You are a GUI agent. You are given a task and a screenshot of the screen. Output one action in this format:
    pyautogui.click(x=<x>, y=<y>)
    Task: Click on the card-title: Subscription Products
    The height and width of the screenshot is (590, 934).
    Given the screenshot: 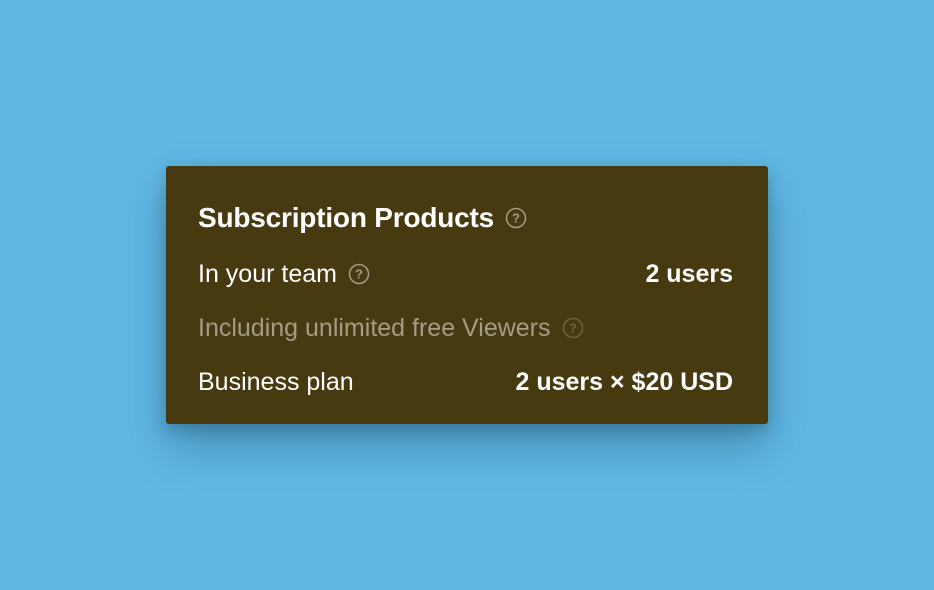 What is the action you would take?
    pyautogui.click(x=346, y=217)
    